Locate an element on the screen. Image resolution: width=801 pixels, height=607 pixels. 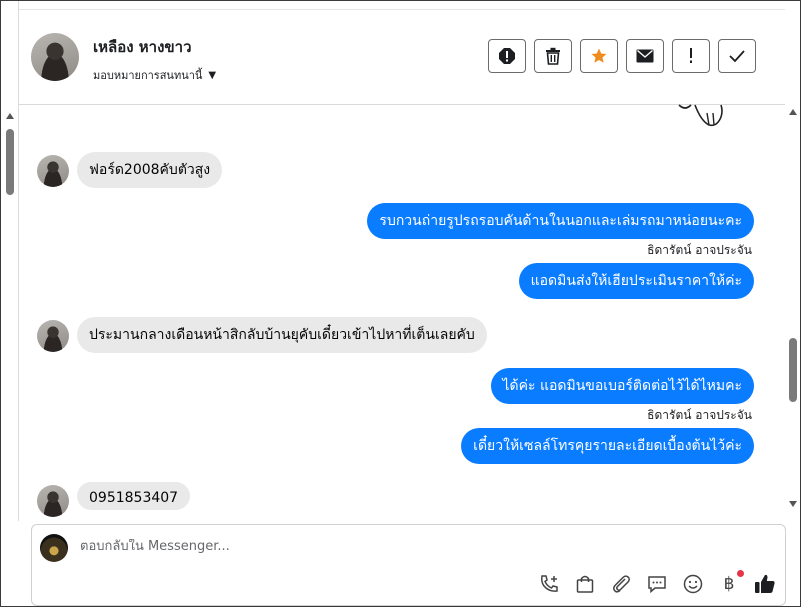
reply-composer: ฿ is located at coordinates (408, 565).